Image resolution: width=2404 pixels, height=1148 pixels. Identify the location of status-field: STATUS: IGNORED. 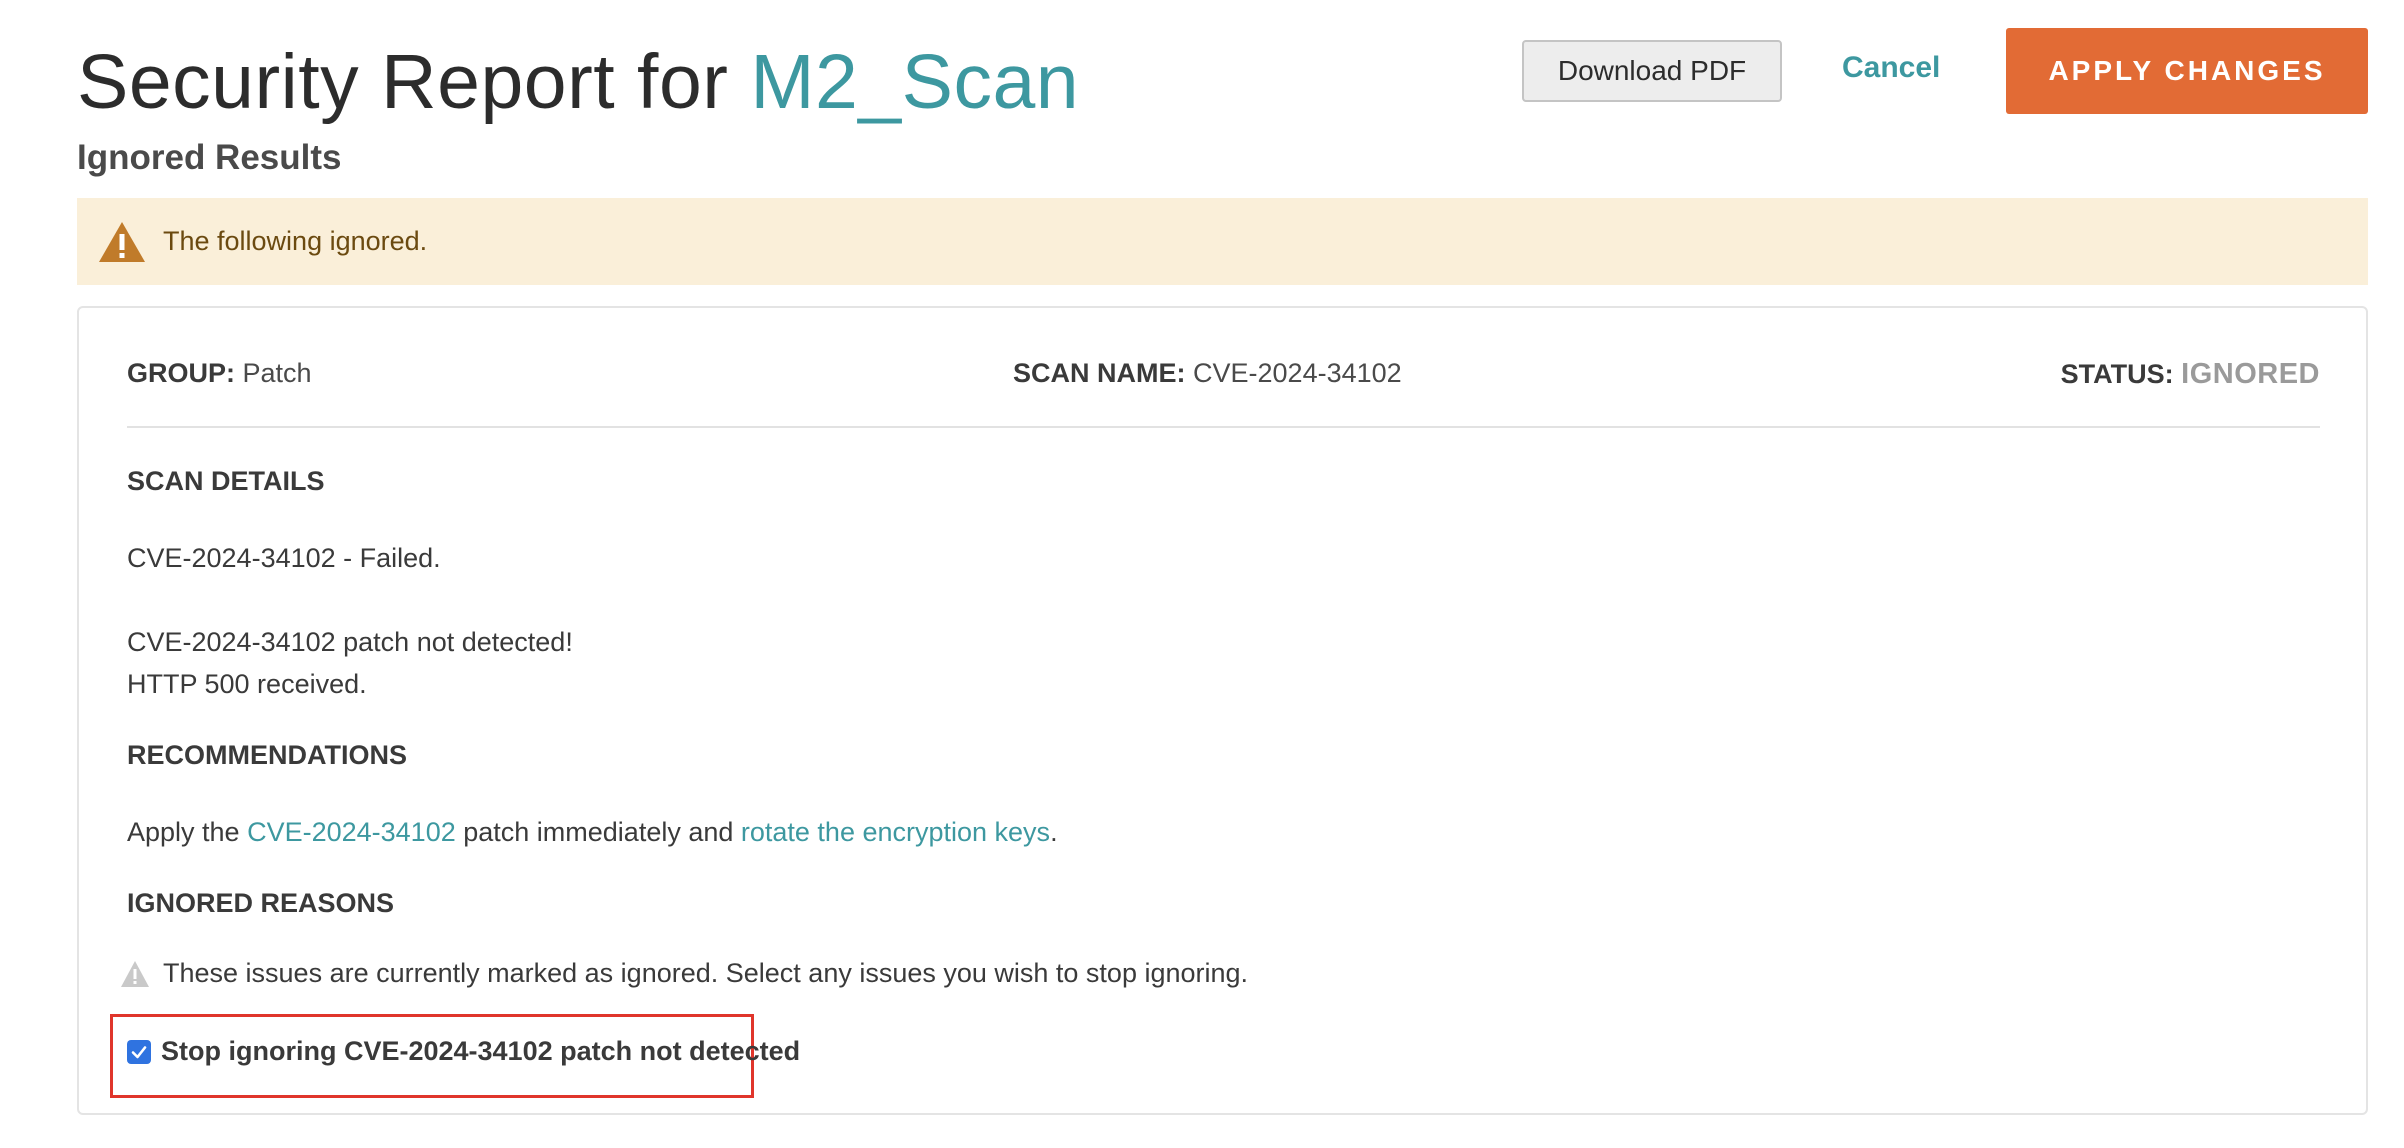
(2190, 374).